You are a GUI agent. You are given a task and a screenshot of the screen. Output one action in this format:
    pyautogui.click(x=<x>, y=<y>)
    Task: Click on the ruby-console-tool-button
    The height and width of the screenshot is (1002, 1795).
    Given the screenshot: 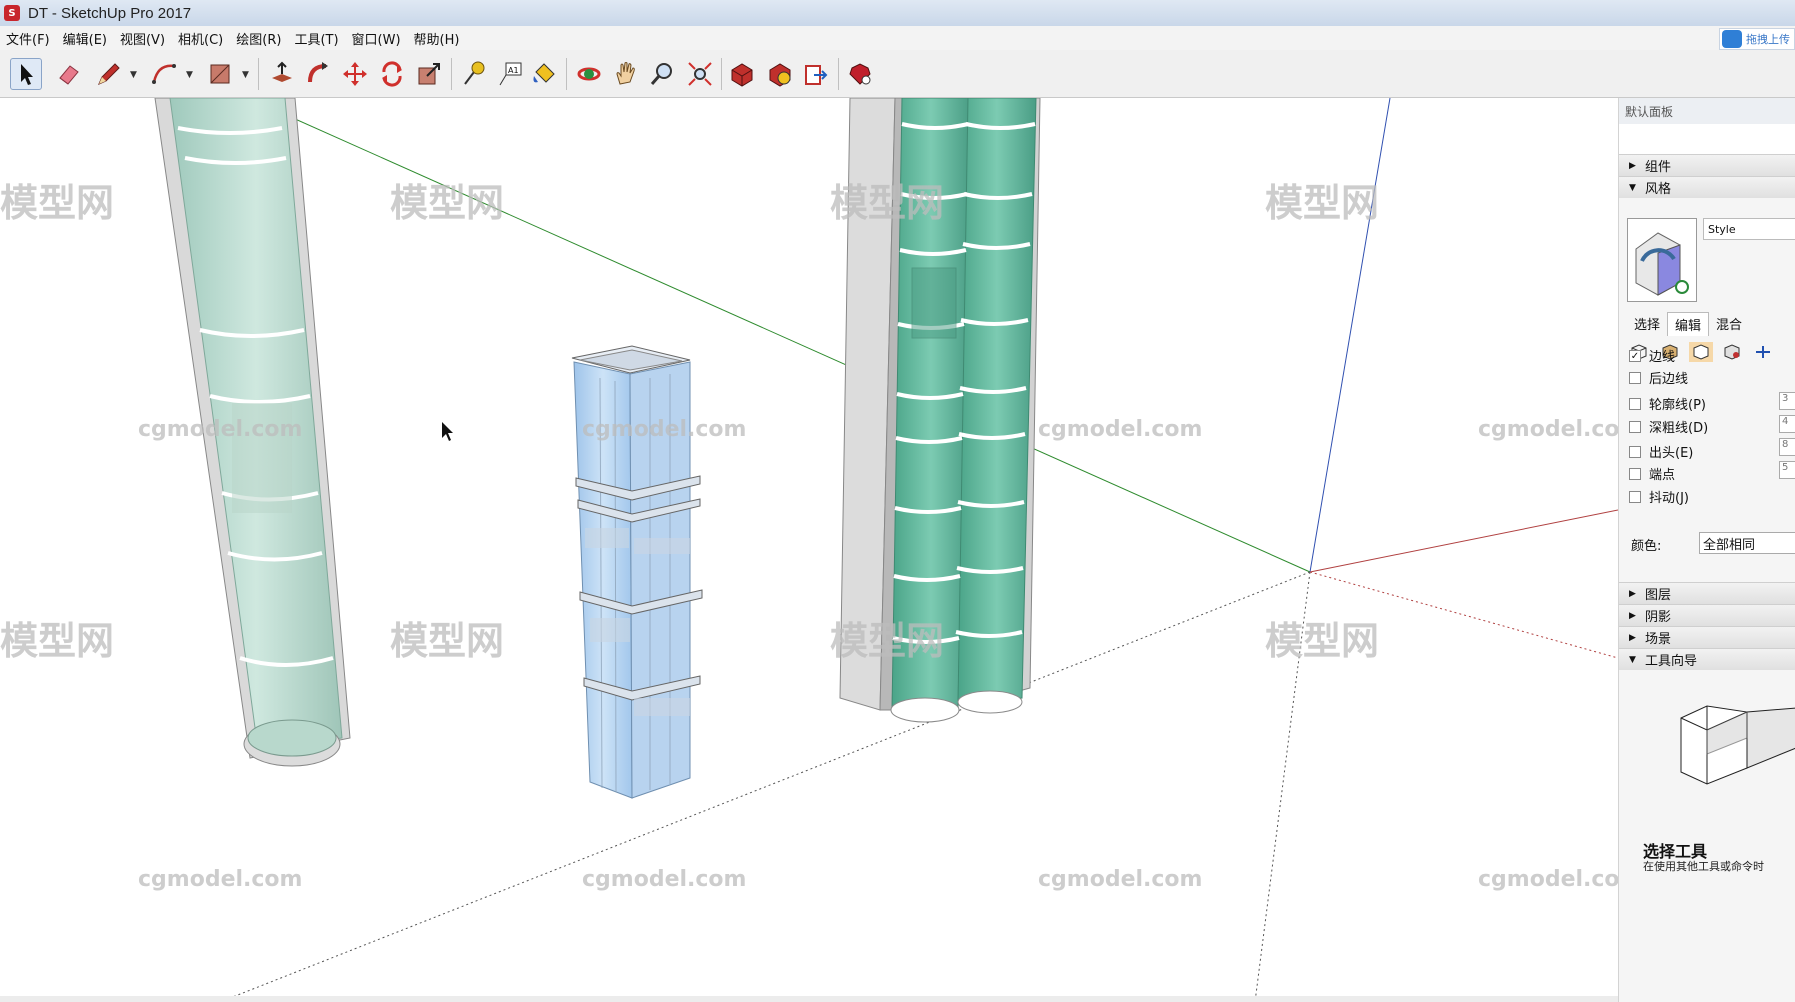 What is the action you would take?
    pyautogui.click(x=860, y=74)
    